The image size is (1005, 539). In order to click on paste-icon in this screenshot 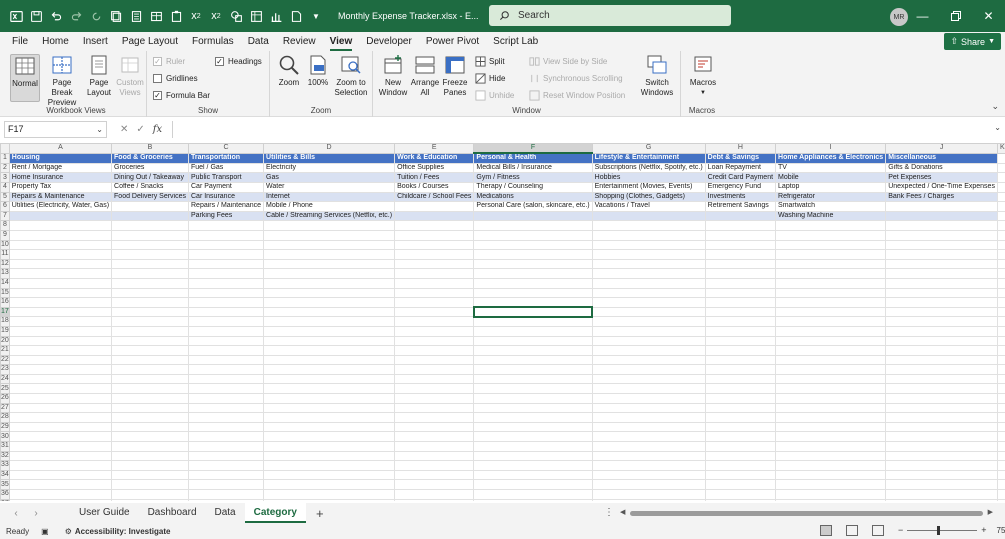, I will do `click(176, 16)`.